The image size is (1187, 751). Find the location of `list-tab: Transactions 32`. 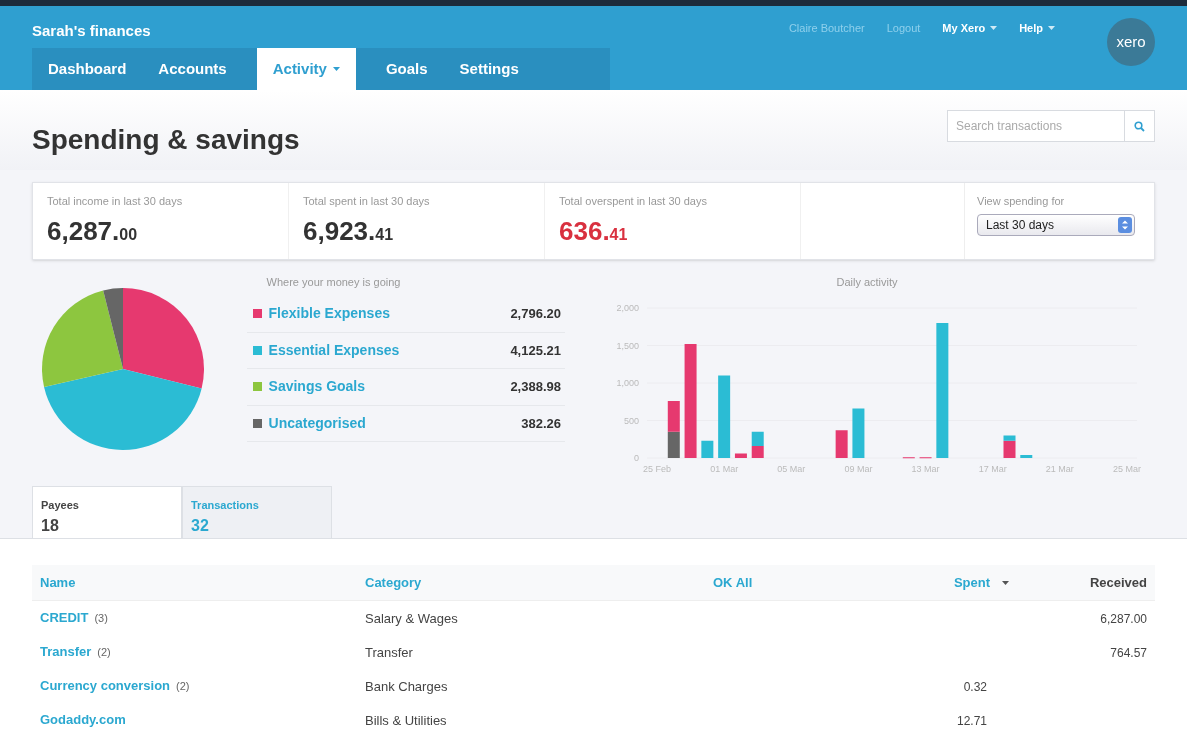

list-tab: Transactions 32 is located at coordinates (257, 512).